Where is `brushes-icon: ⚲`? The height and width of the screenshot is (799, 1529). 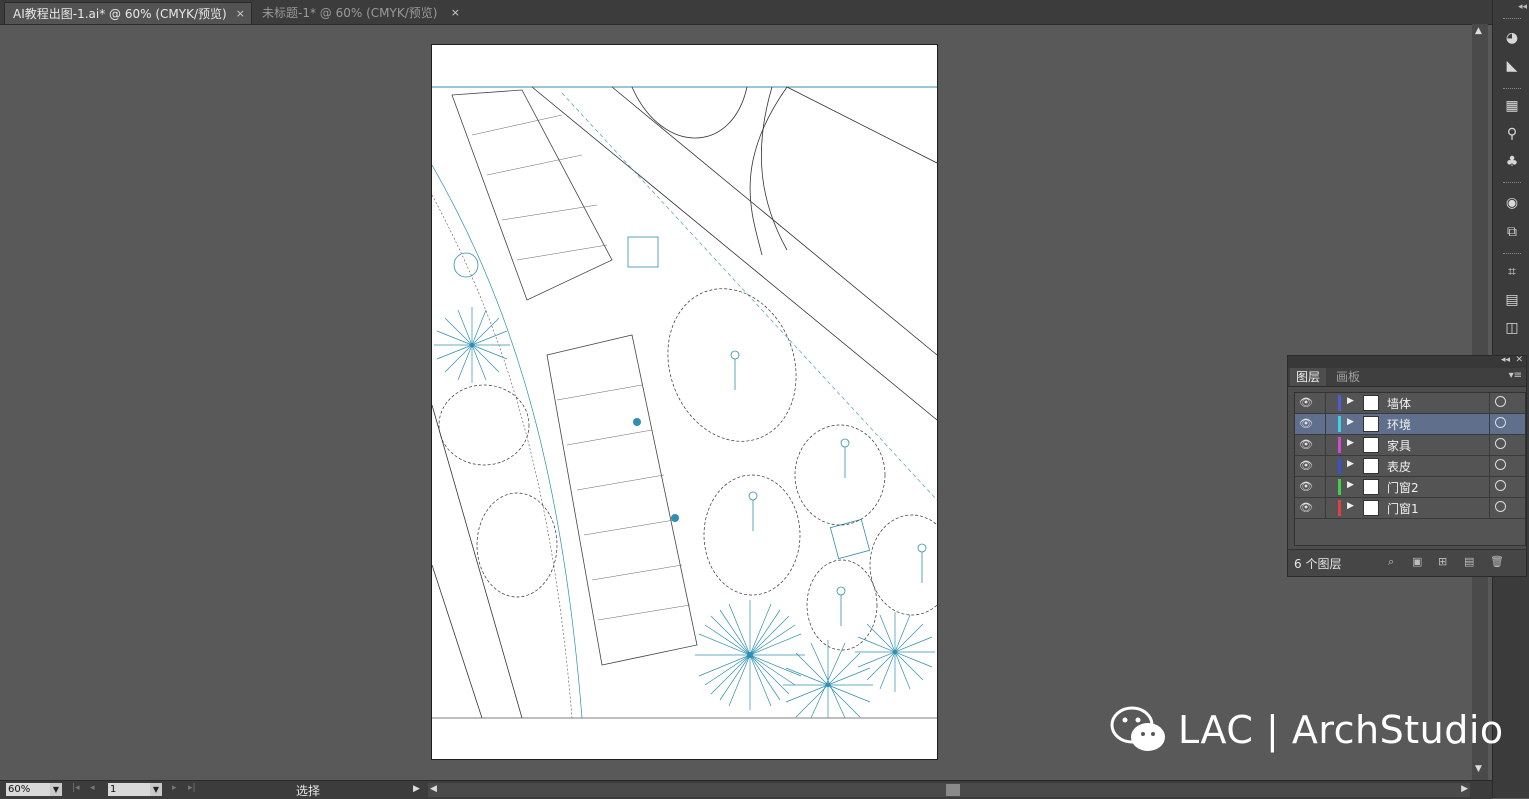
brushes-icon: ⚲ is located at coordinates (1512, 134).